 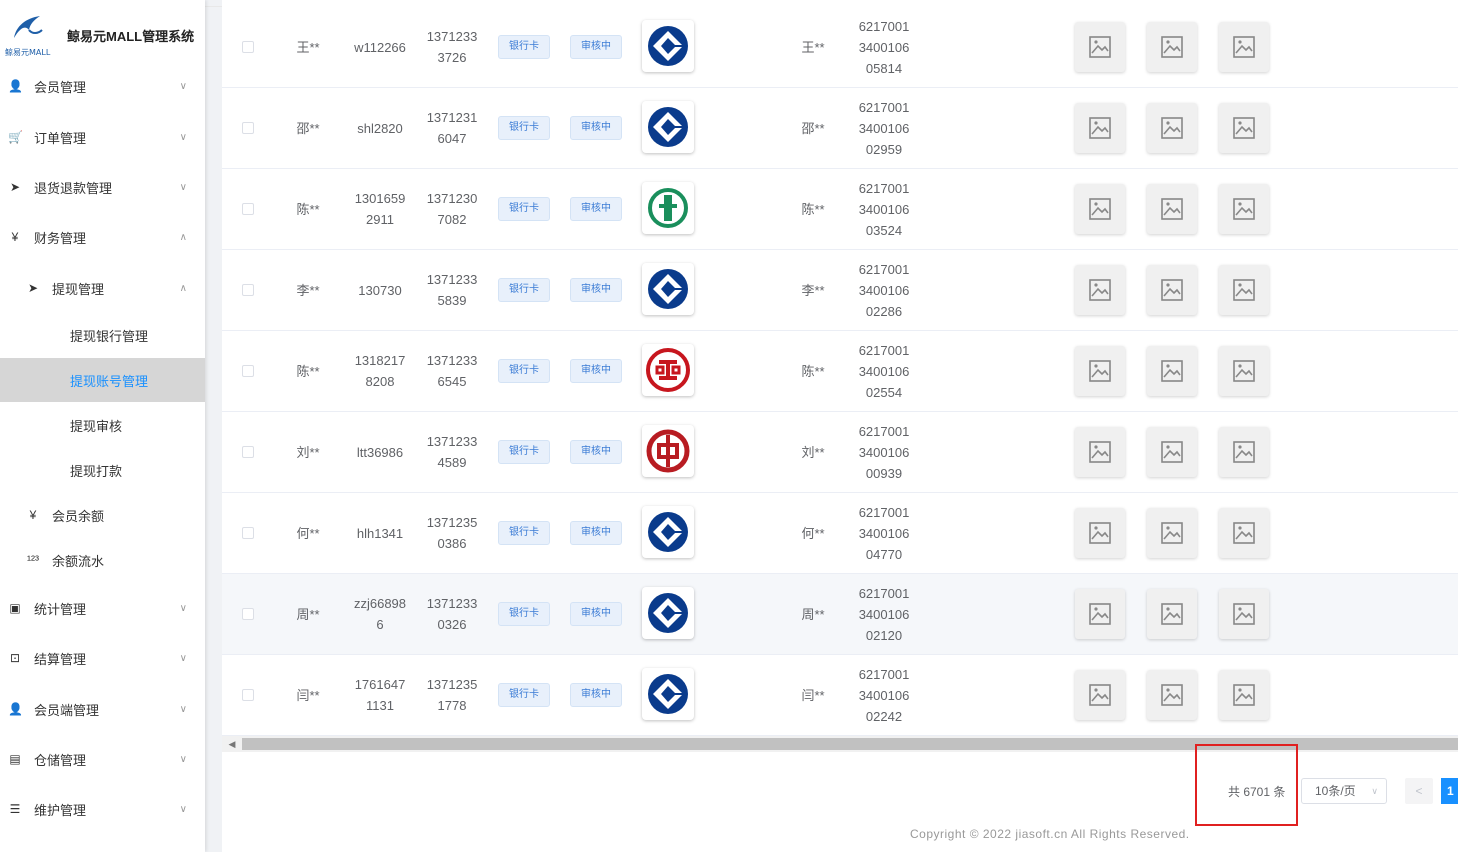 I want to click on member-name: 李**, so click(x=308, y=290).